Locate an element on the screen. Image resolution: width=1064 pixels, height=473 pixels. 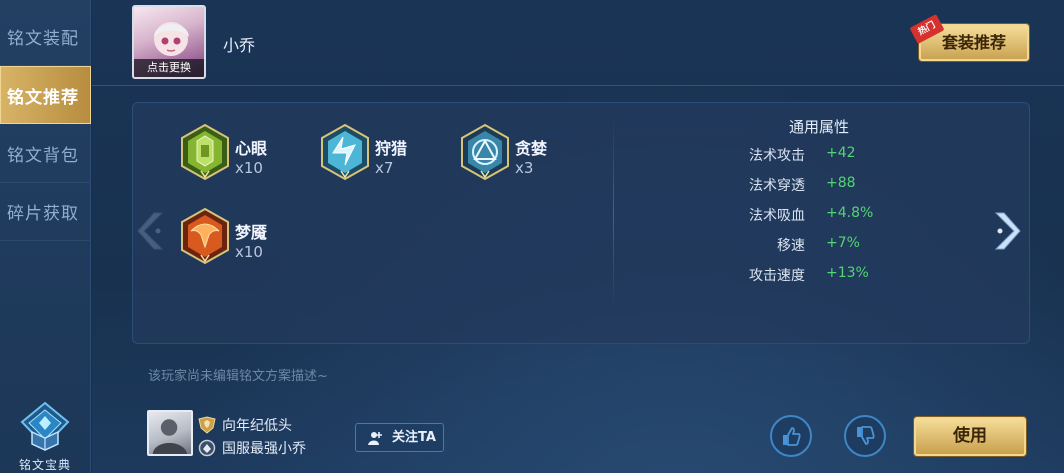
like-button is located at coordinates (791, 436).